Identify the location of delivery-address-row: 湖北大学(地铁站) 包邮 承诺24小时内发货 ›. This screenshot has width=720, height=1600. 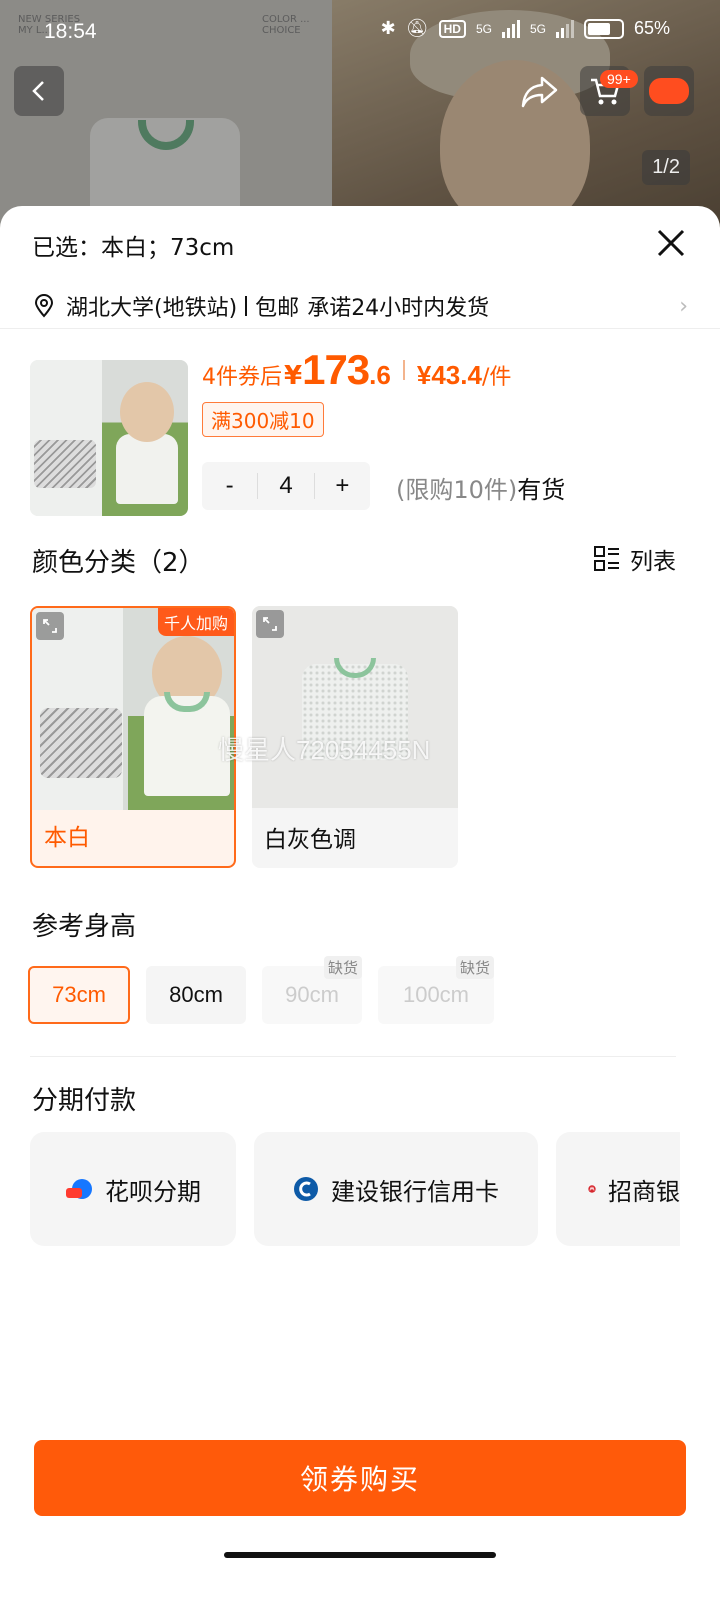
(360, 306).